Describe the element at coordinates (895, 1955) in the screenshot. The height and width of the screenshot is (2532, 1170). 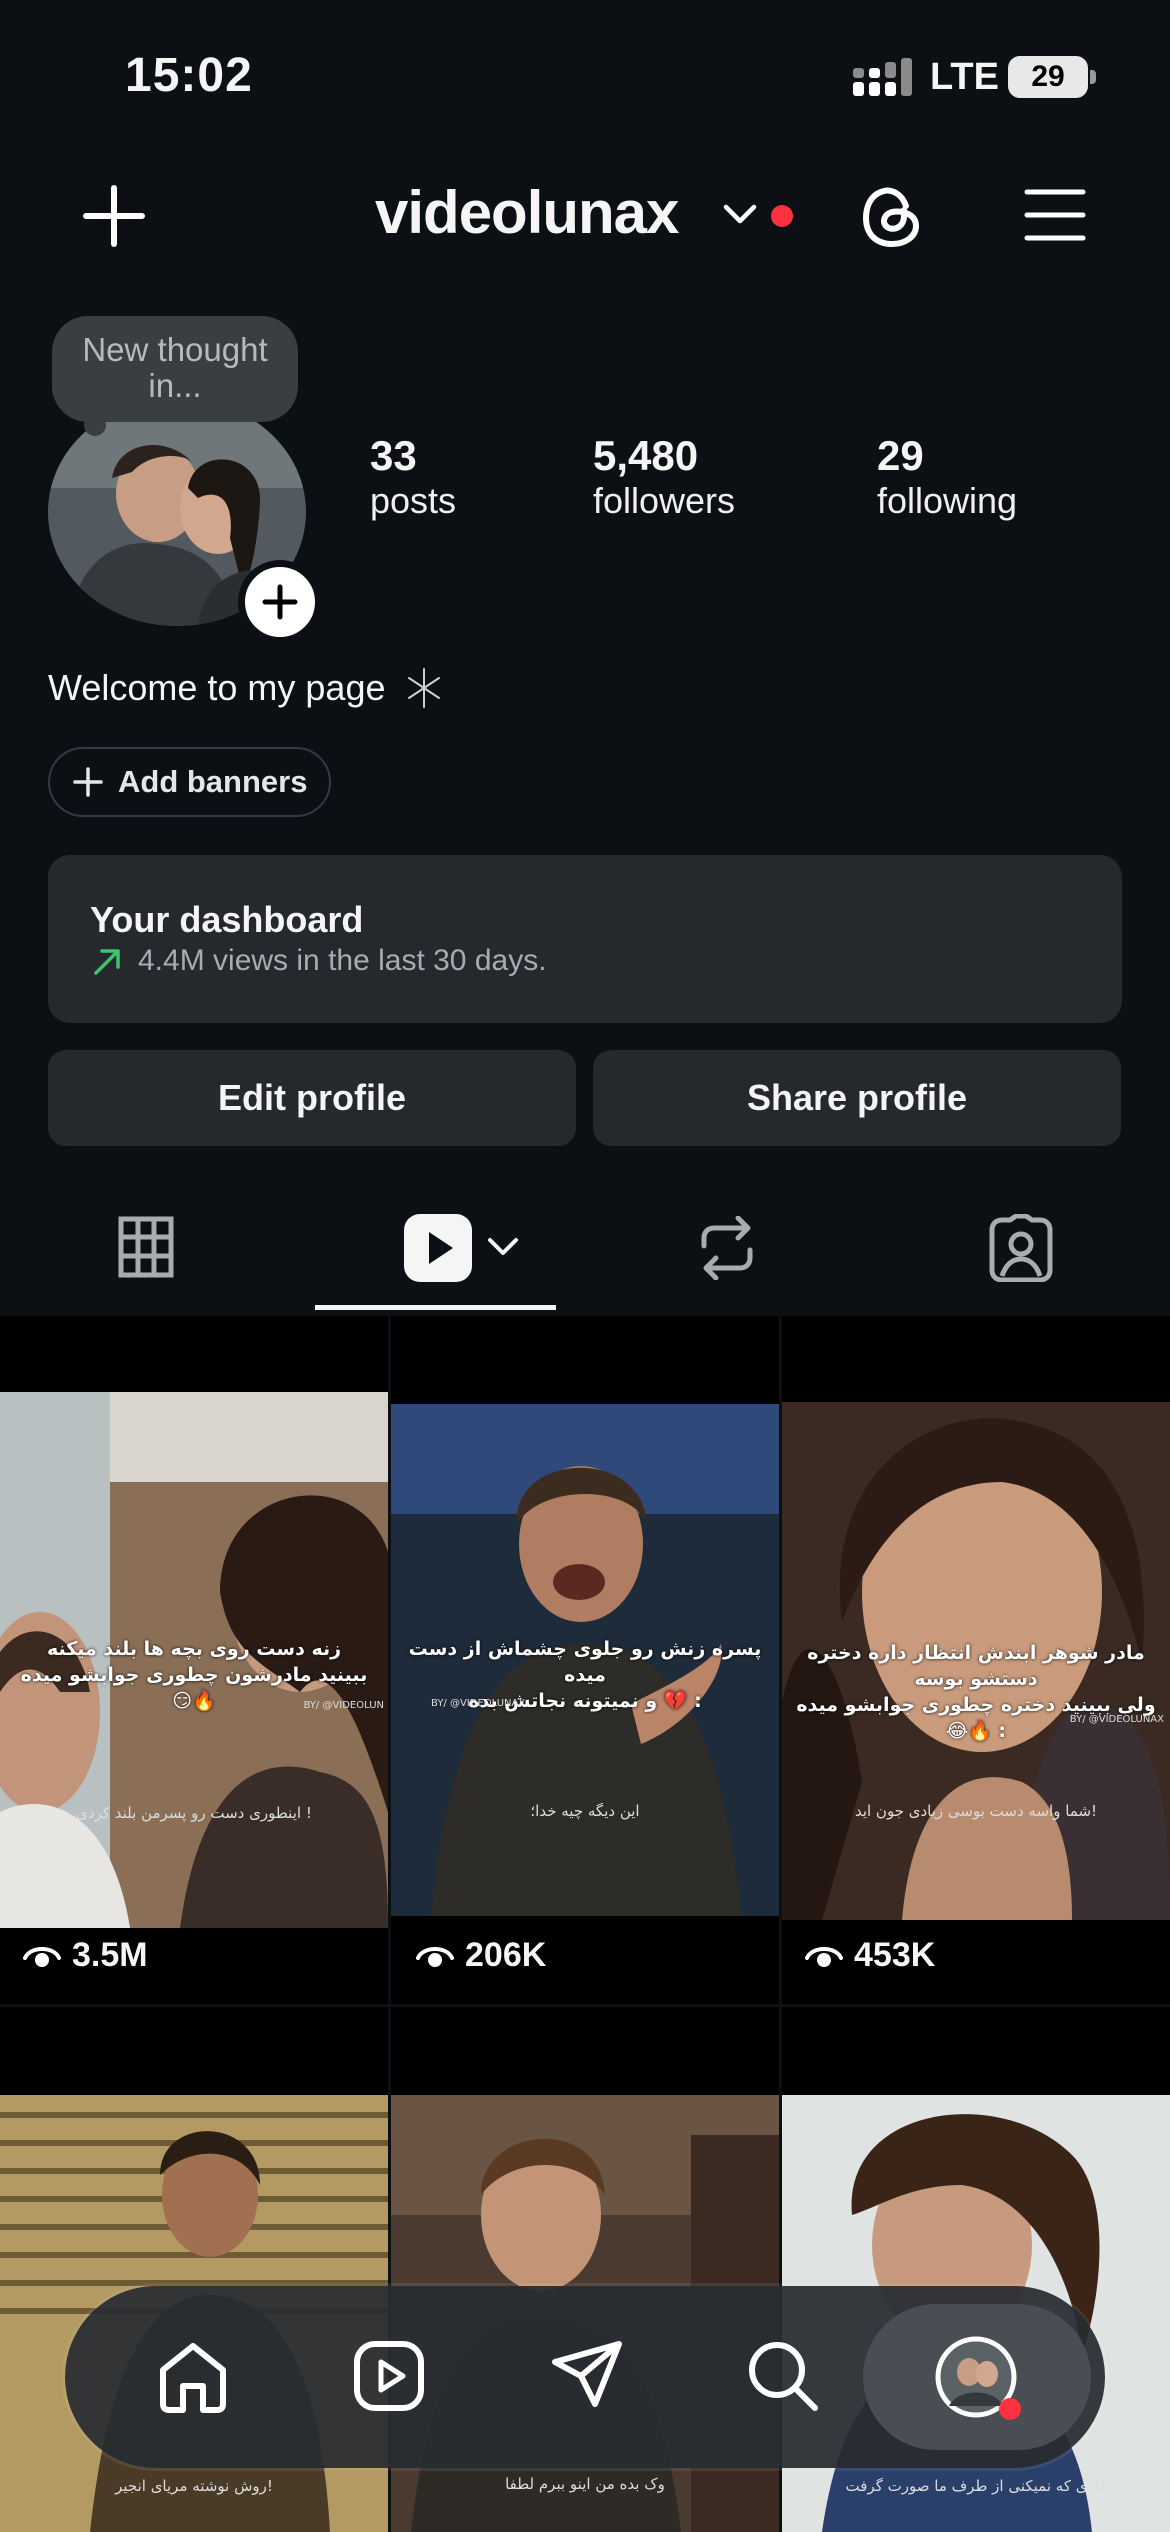
I see `views-count: 453K` at that location.